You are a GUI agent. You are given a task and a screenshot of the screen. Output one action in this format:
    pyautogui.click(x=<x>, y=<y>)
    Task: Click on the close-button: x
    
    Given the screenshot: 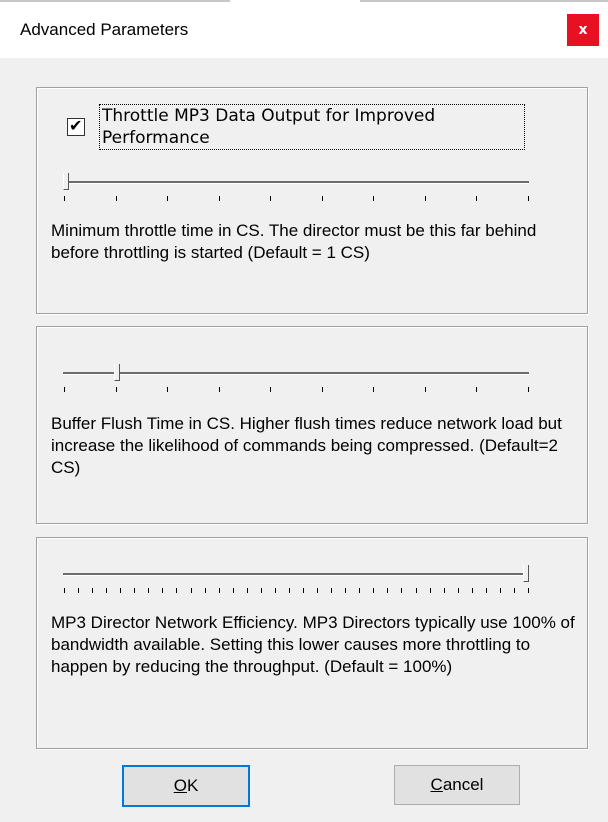 What is the action you would take?
    pyautogui.click(x=583, y=30)
    